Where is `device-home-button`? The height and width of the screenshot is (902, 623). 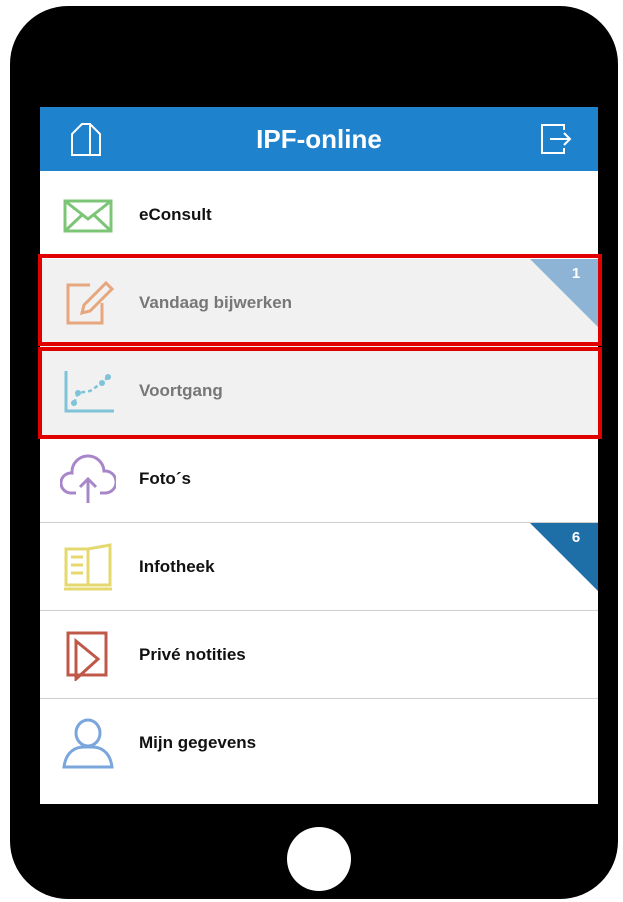
device-home-button is located at coordinates (319, 859).